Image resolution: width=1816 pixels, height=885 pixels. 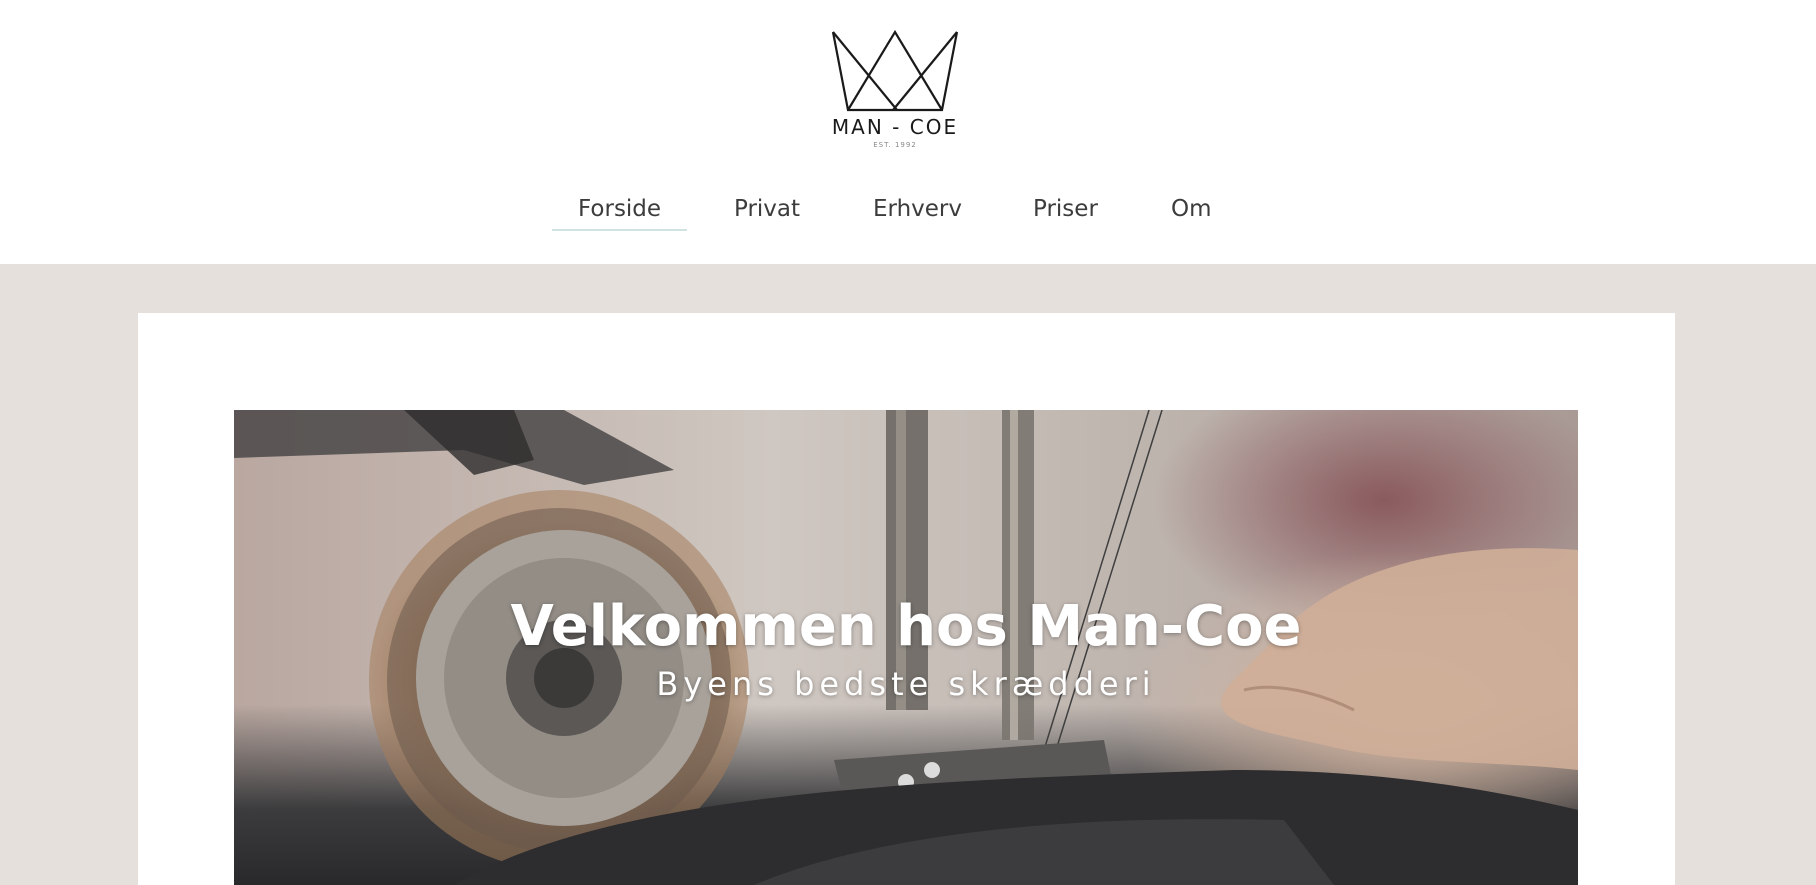 What do you see at coordinates (917, 209) in the screenshot?
I see `nav-item-erhverv: Erhverv` at bounding box center [917, 209].